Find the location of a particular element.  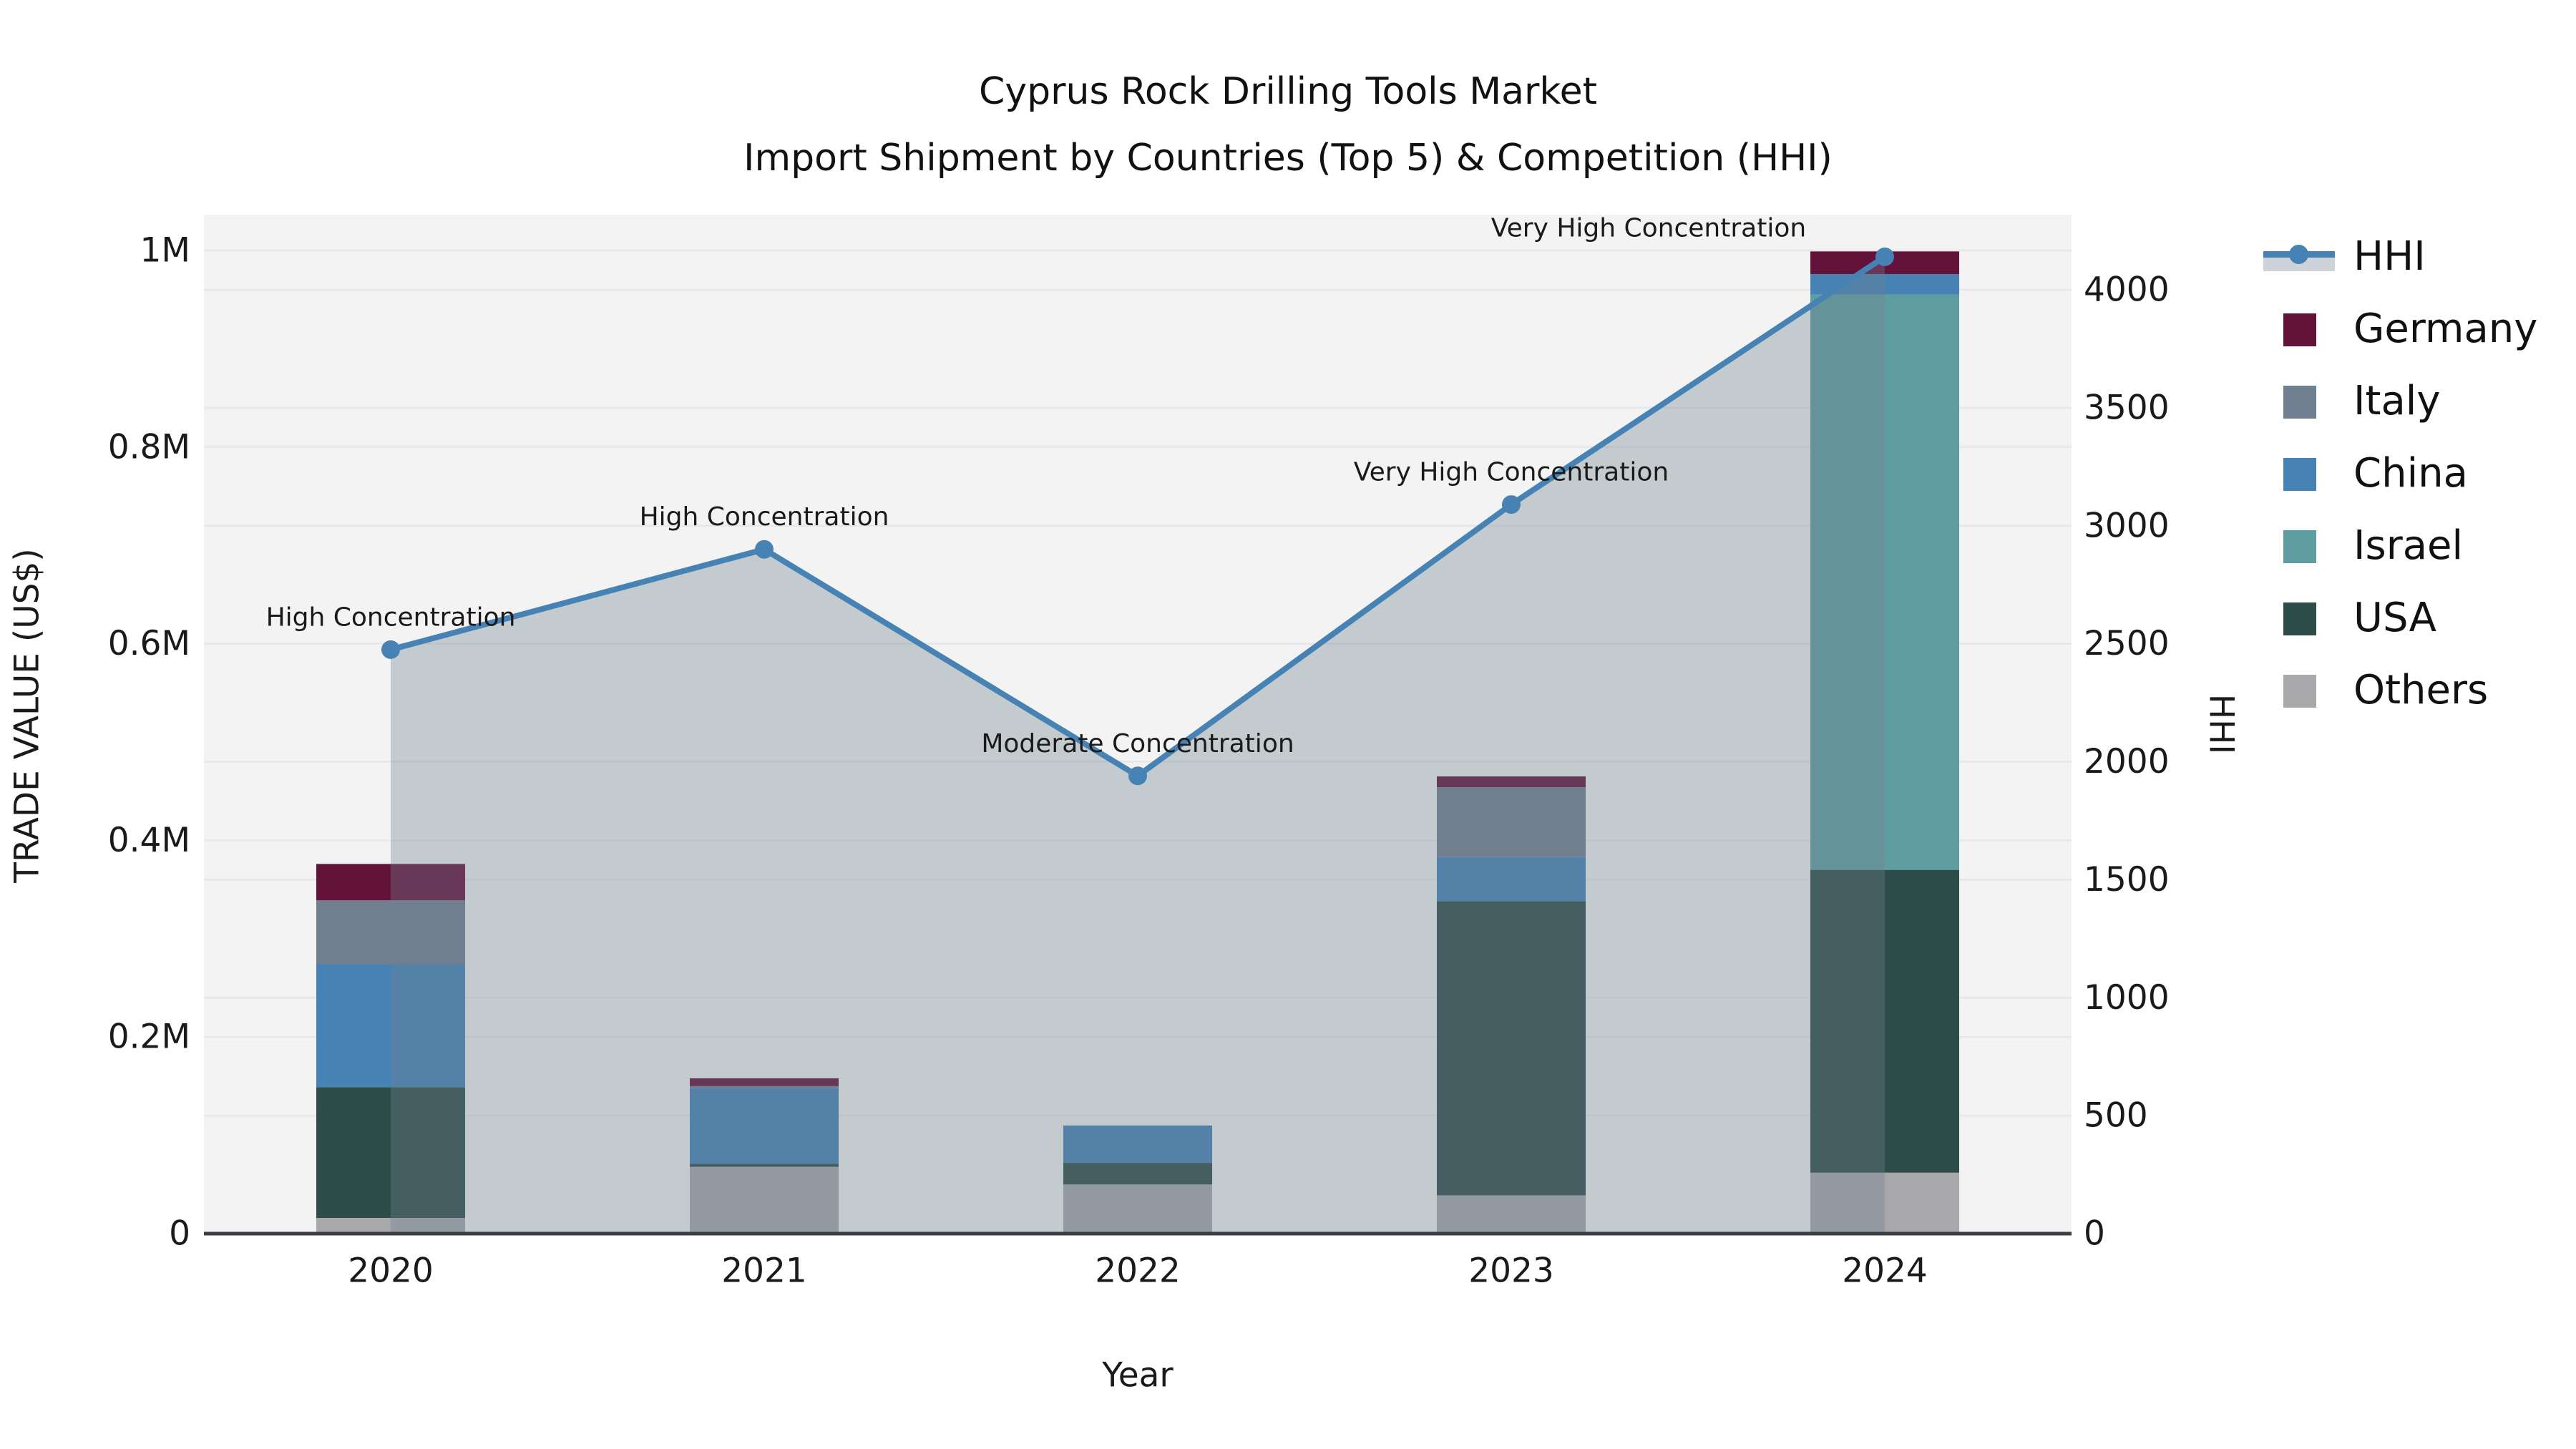

legend-swatch-others is located at coordinates (2302, 690).